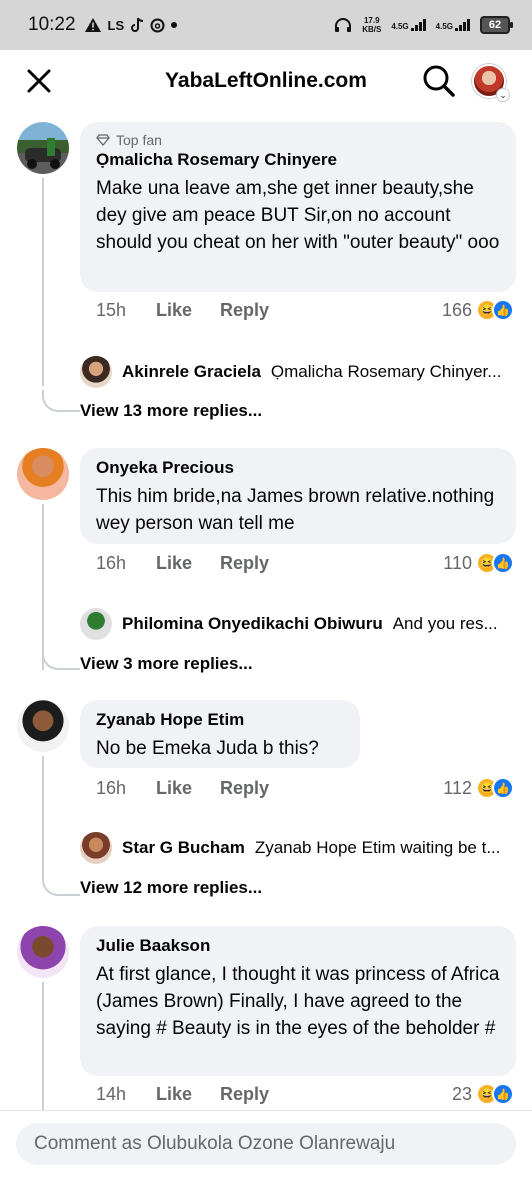  What do you see at coordinates (139, 140) in the screenshot?
I see `badge-label: Top fan` at bounding box center [139, 140].